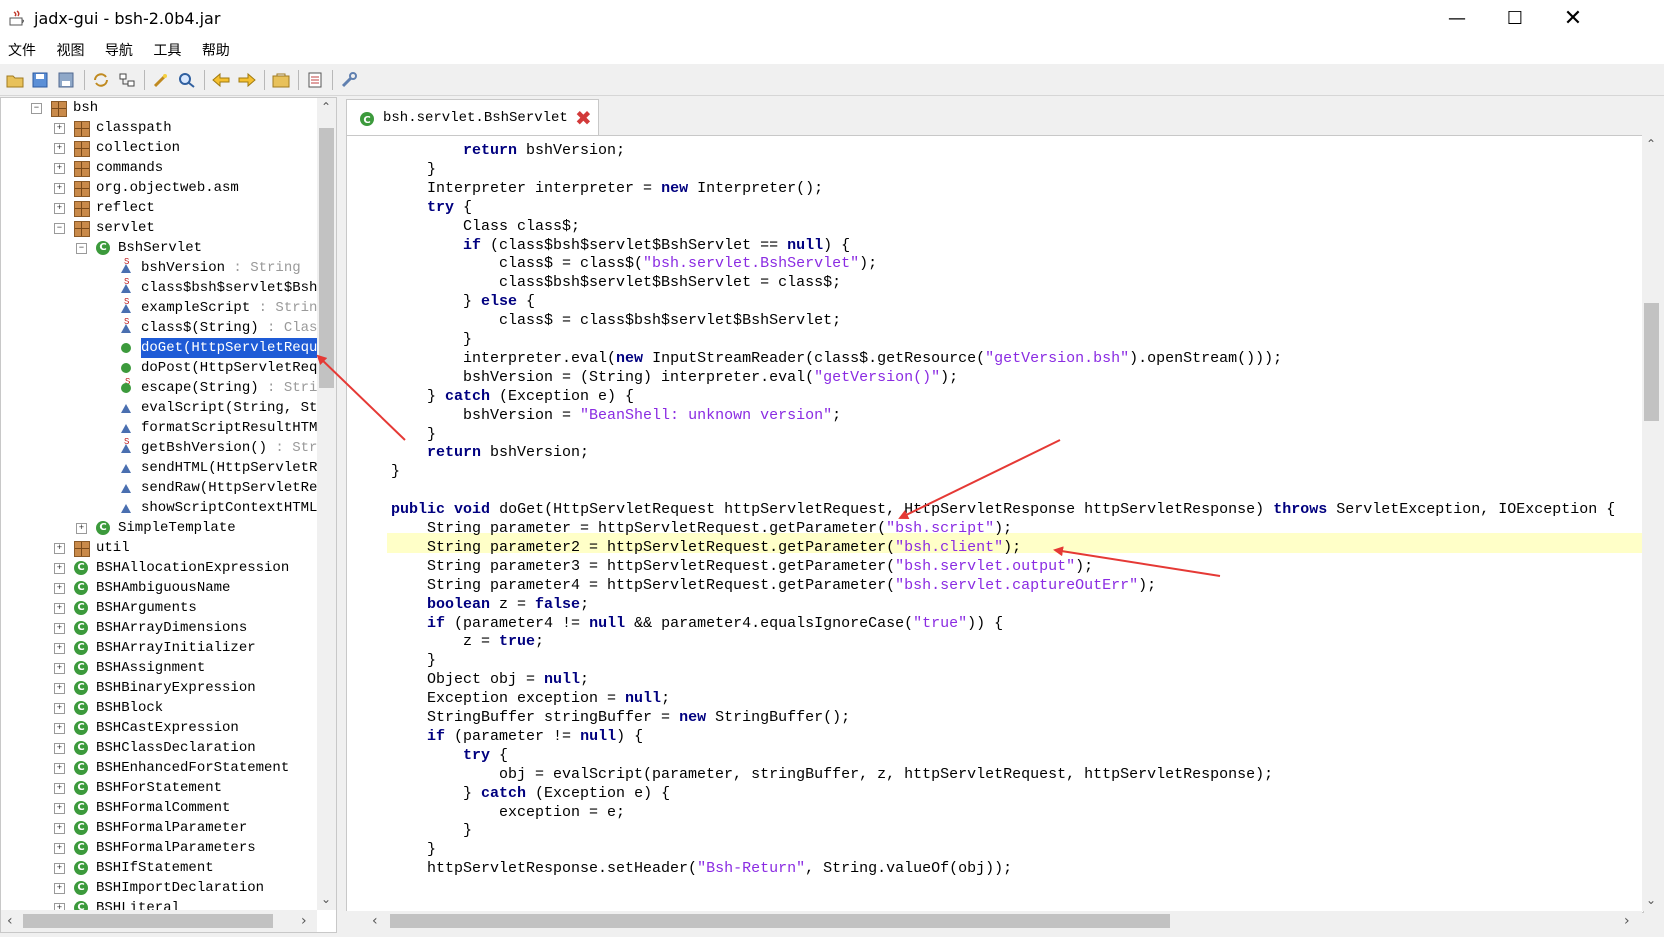  I want to click on annotation-arrows, so click(768, 465).